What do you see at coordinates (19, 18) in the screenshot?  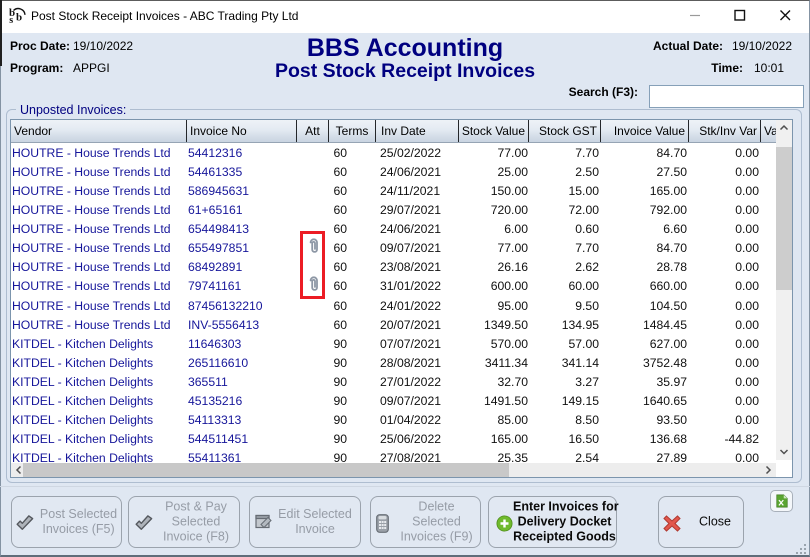 I see `svg-text: b` at bounding box center [19, 18].